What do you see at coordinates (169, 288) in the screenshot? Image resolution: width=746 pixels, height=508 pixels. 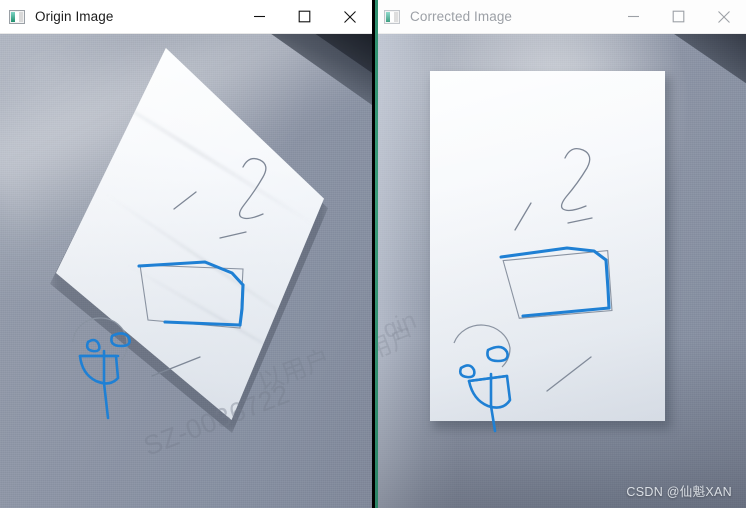 I see `sketch-layer-origin` at bounding box center [169, 288].